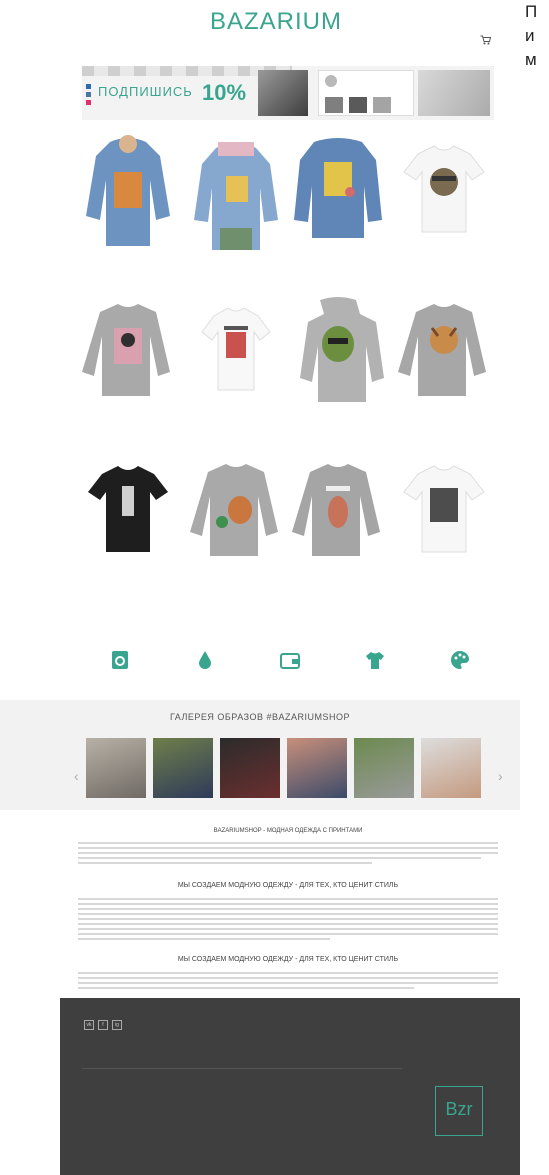 This screenshot has width=549, height=1175. Describe the element at coordinates (117, 1025) in the screenshot. I see `instagram-icon: ig` at that location.